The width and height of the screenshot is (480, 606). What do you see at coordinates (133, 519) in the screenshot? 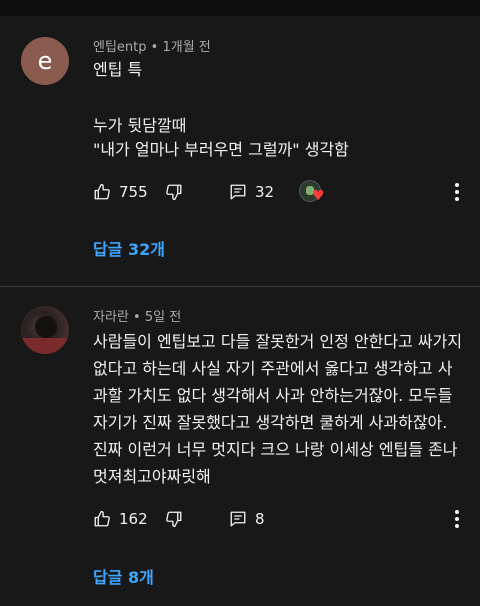
I see `like-count: 162` at bounding box center [133, 519].